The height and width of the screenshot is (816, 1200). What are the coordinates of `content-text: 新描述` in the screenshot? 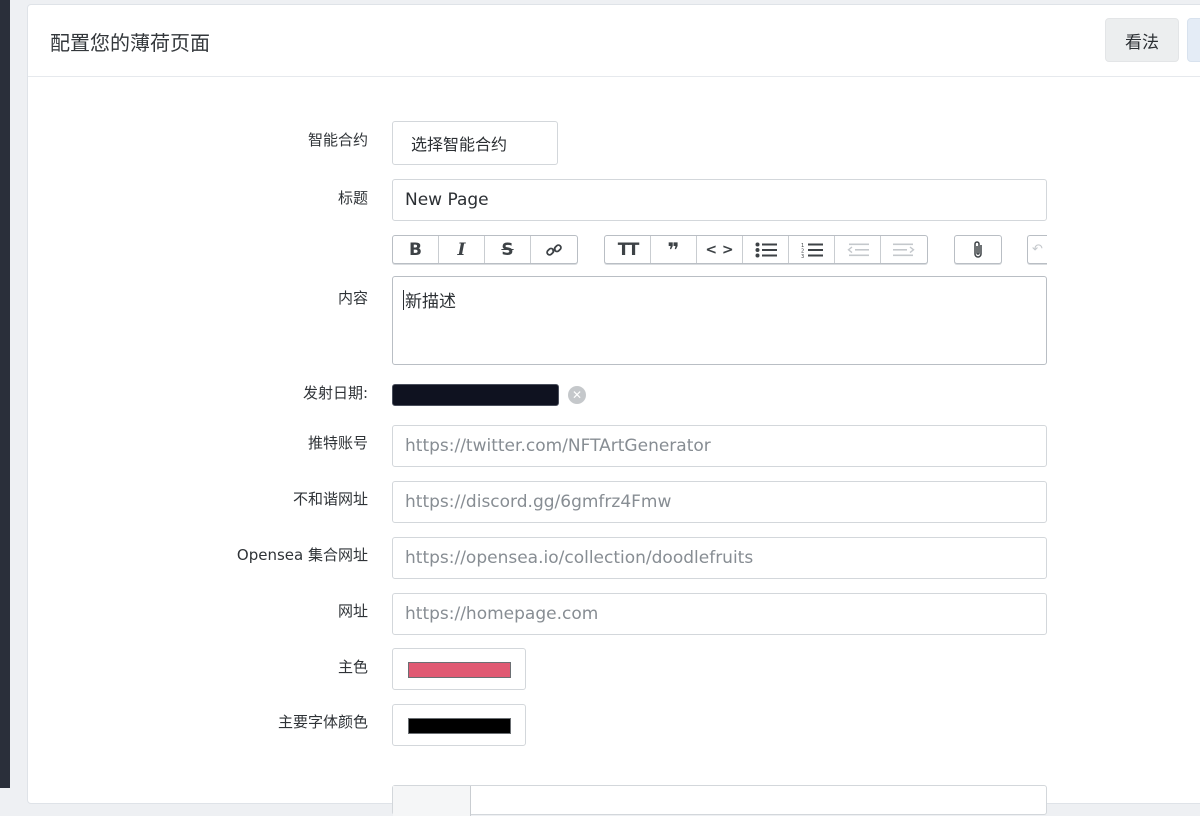 It's located at (430, 302).